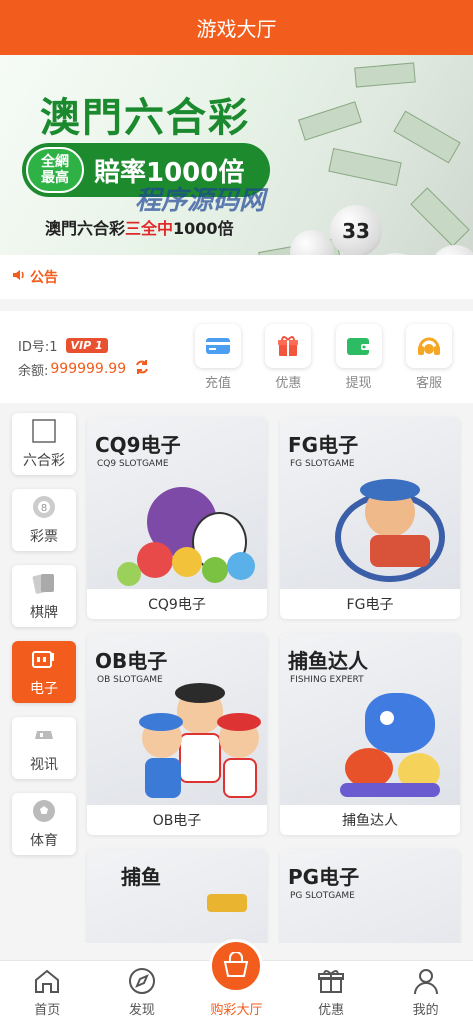 This screenshot has width=473, height=1024. What do you see at coordinates (145, 118) in the screenshot?
I see `banner-title: 澳門六合彩` at bounding box center [145, 118].